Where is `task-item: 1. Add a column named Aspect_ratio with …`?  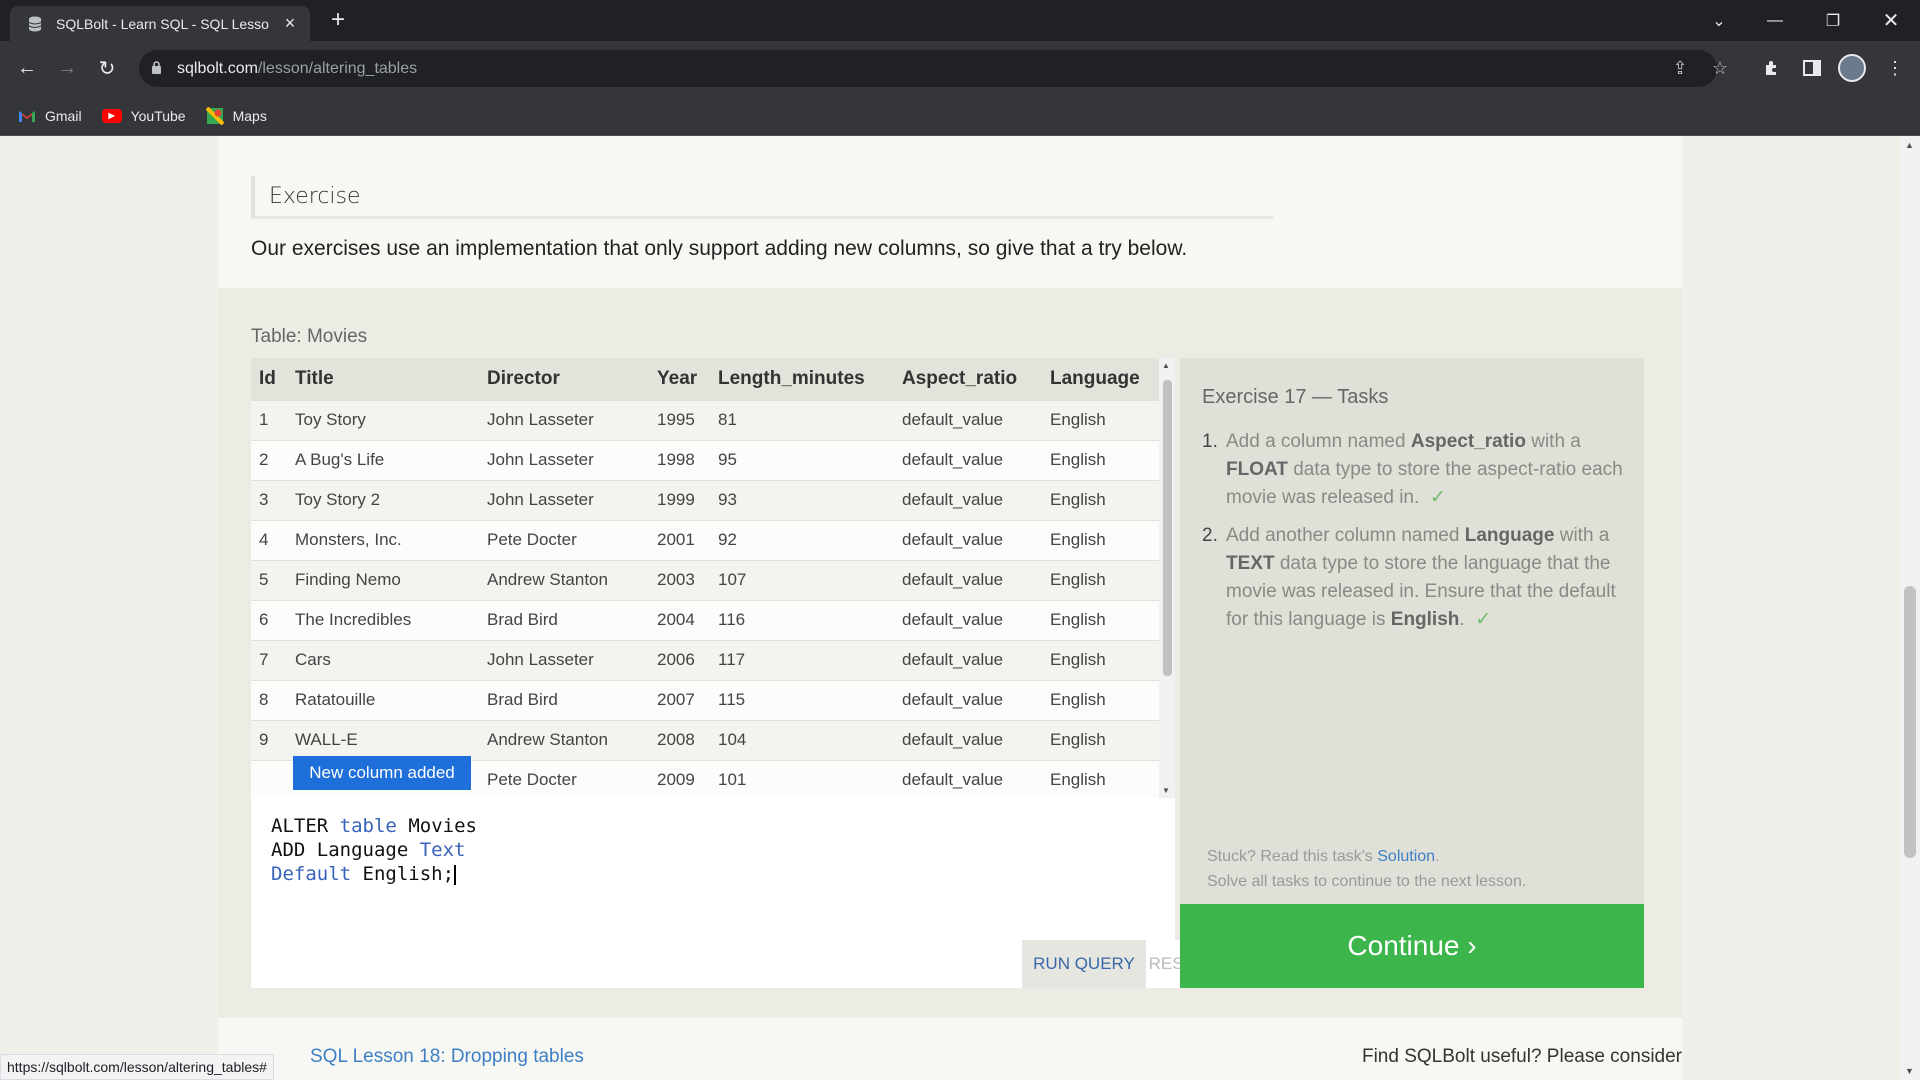
task-item: 1. Add a column named Aspect_ratio with … is located at coordinates (1412, 469).